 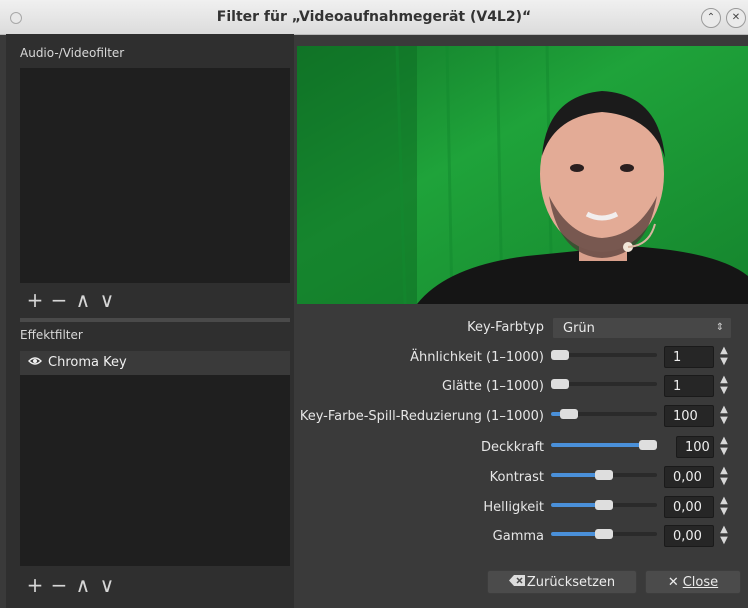 I want to click on smoothness-stepper: ▲ ▼, so click(x=724, y=387).